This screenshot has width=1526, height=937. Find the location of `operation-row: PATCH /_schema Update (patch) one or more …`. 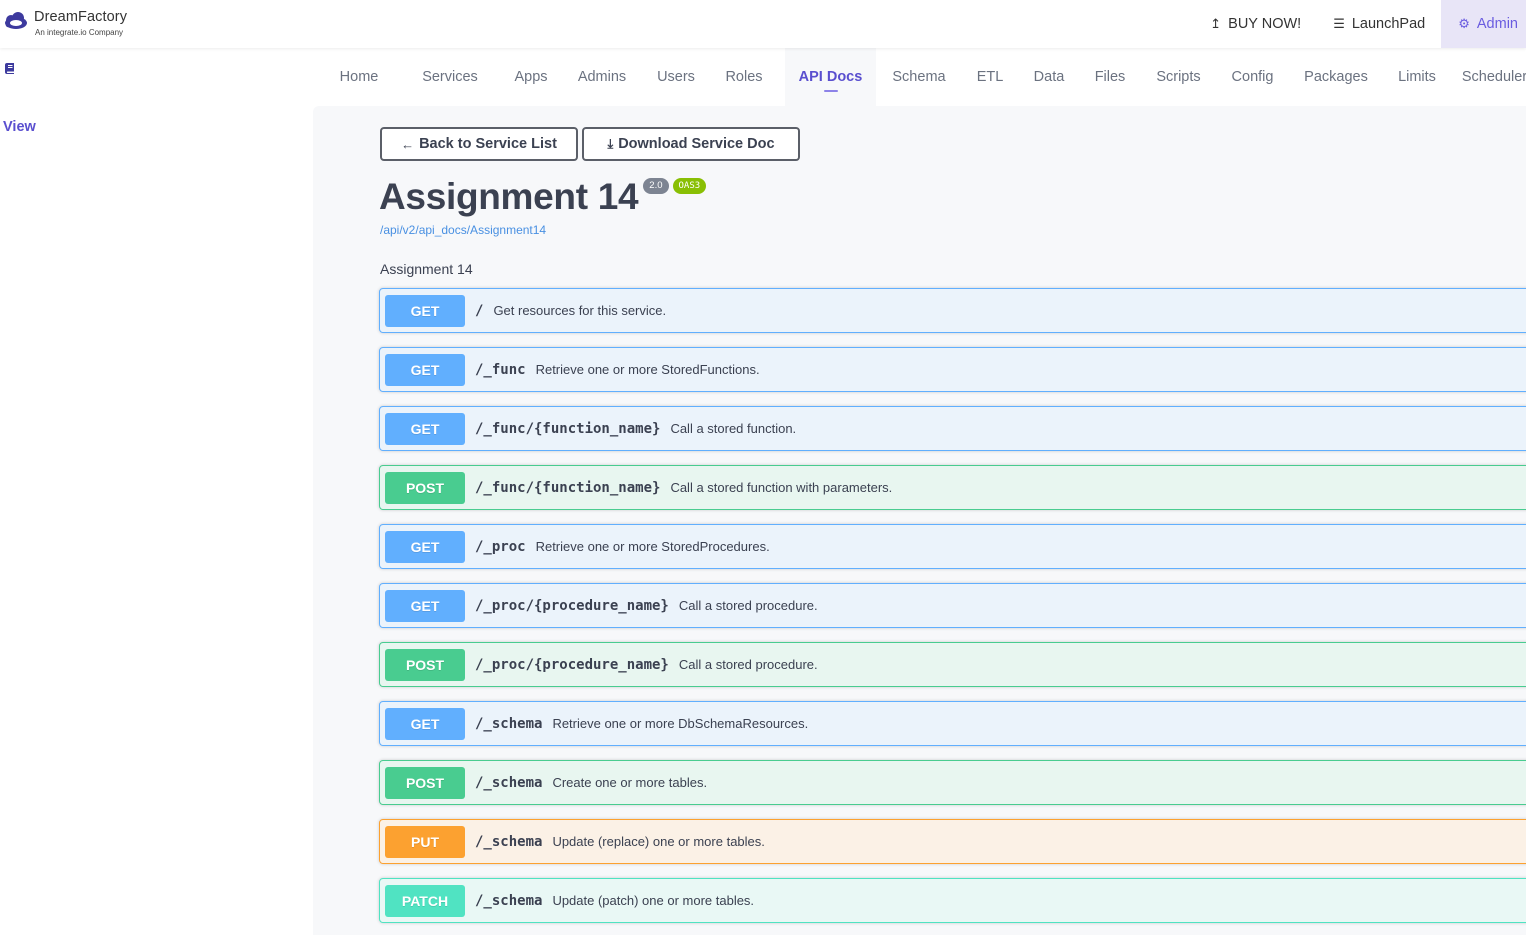

operation-row: PATCH /_schema Update (patch) one or more … is located at coordinates (952, 900).